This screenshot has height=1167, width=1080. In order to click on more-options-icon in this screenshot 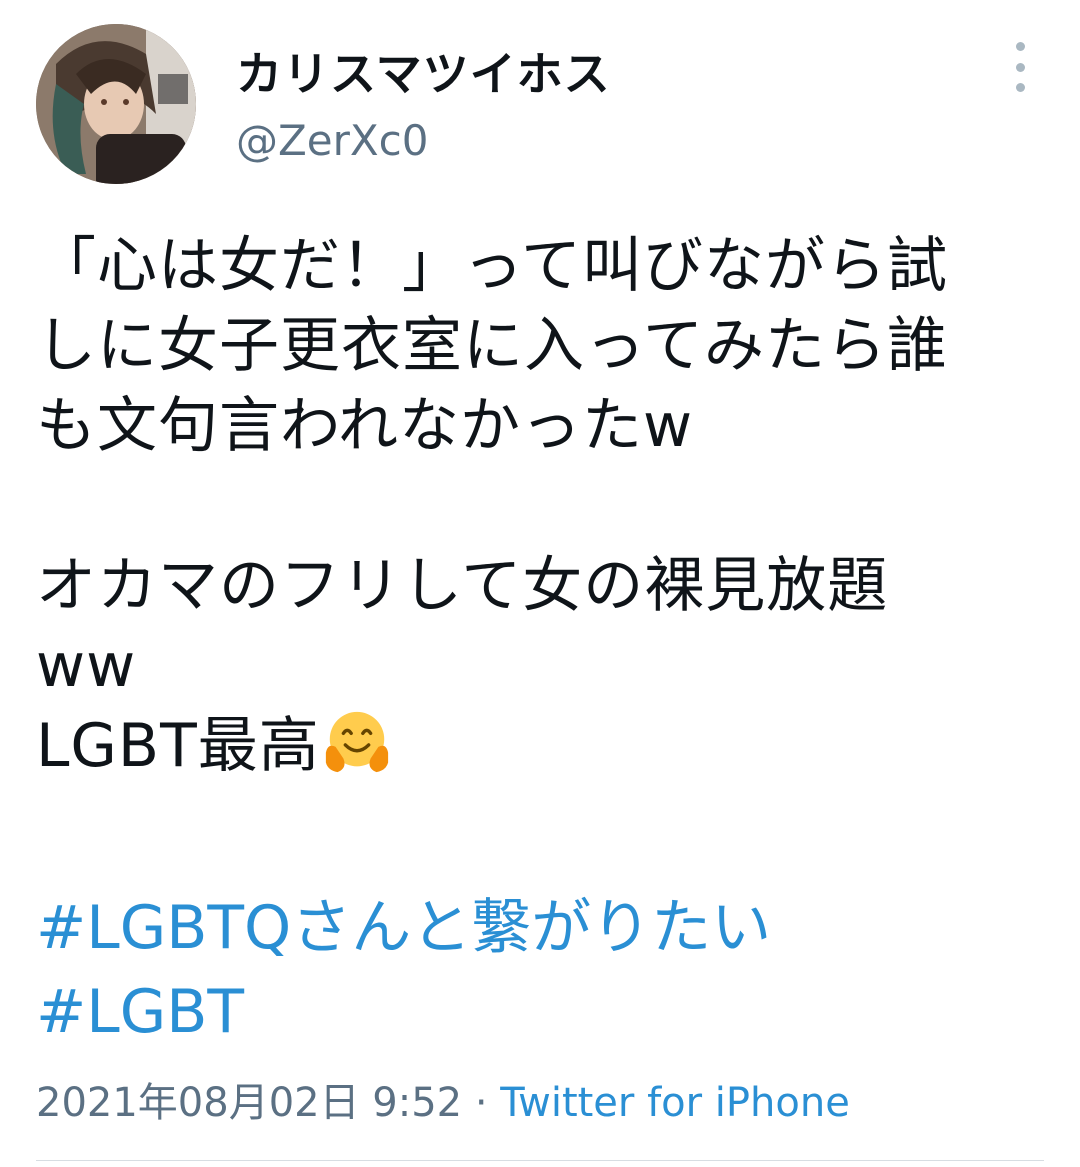, I will do `click(1020, 67)`.